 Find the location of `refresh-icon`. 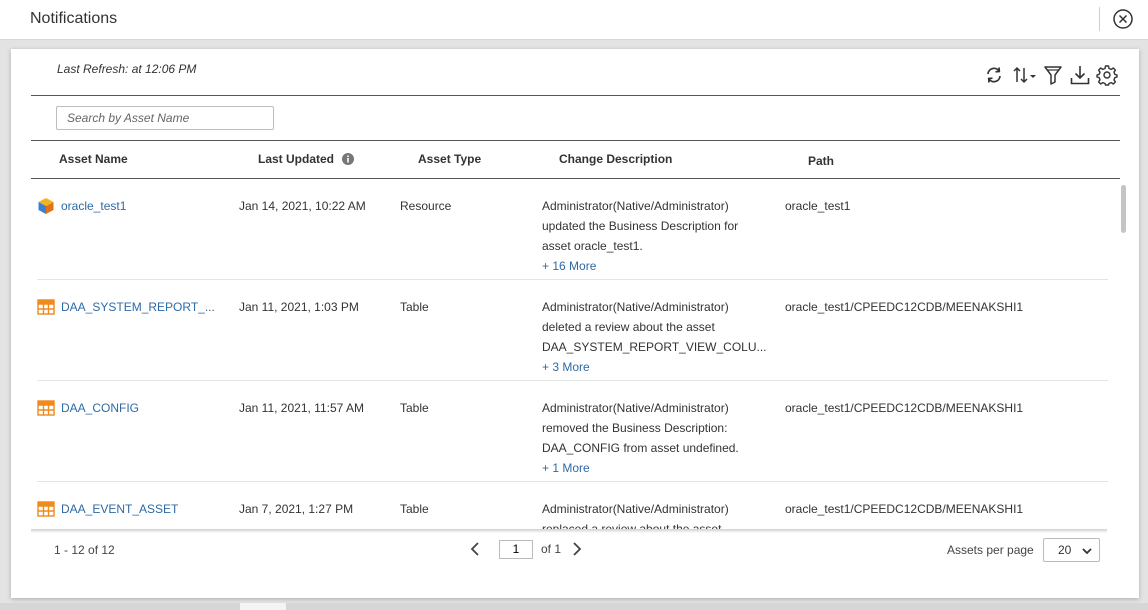

refresh-icon is located at coordinates (994, 75).